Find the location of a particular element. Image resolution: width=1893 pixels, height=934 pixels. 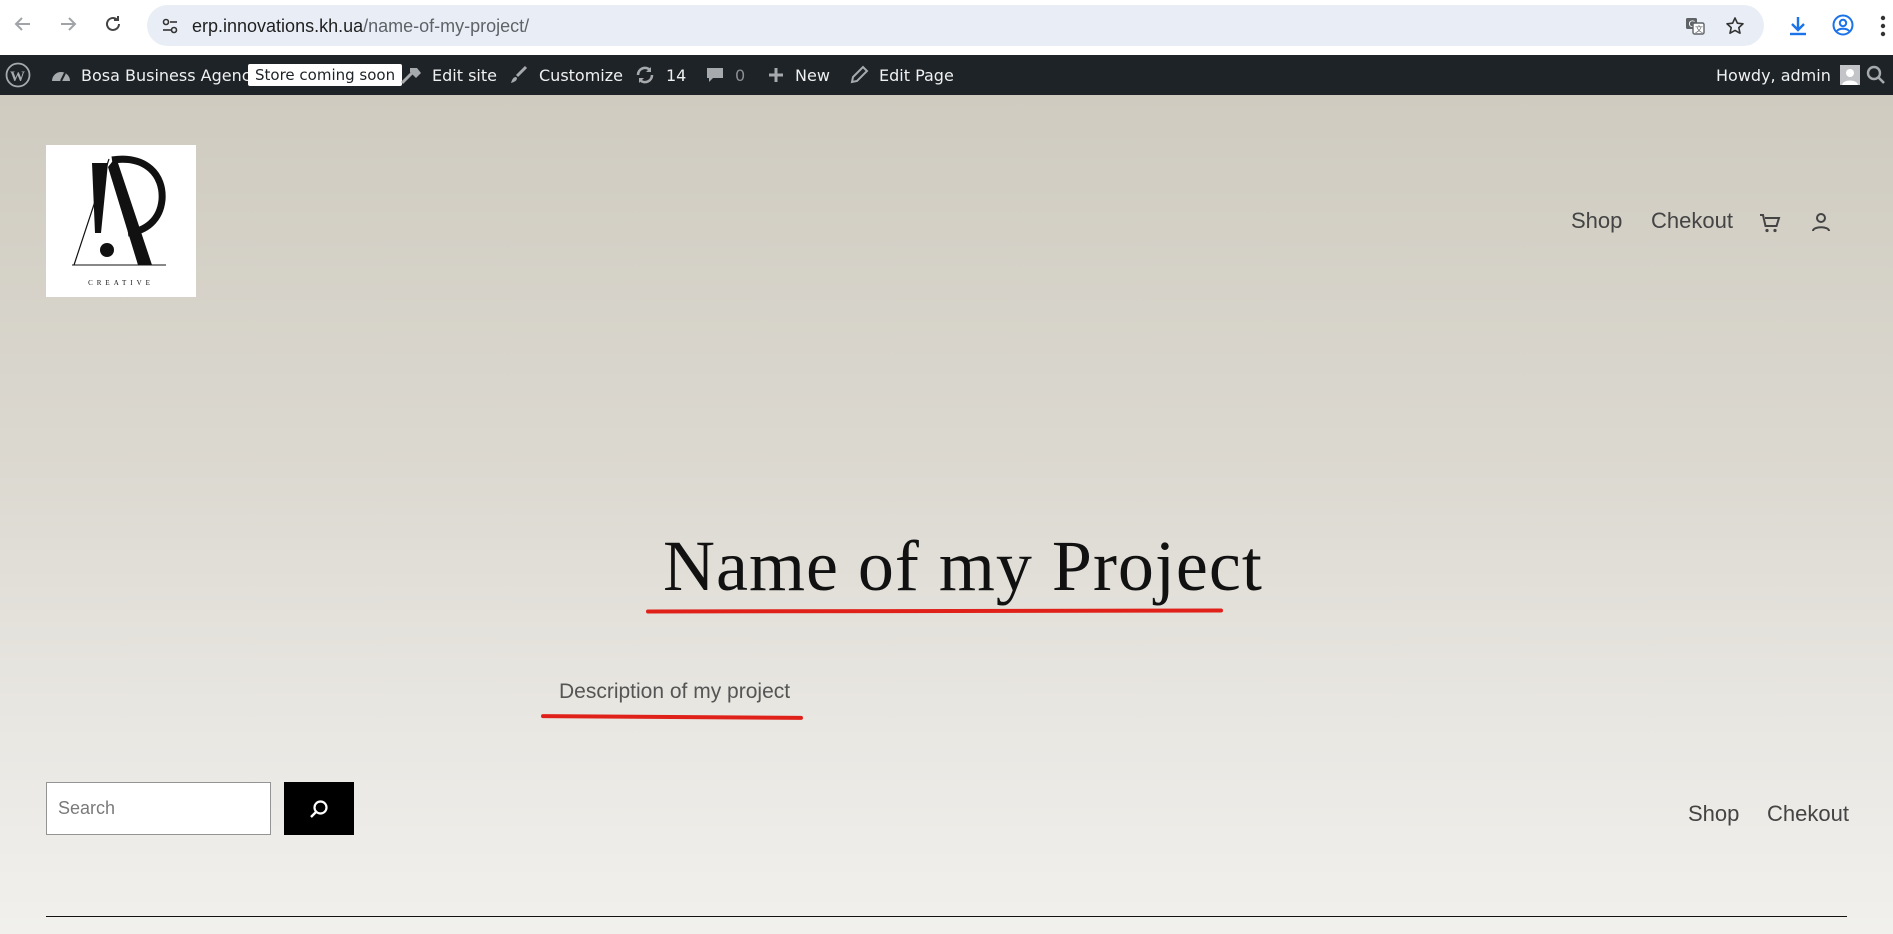

customize-link: Customize is located at coordinates (566, 75).